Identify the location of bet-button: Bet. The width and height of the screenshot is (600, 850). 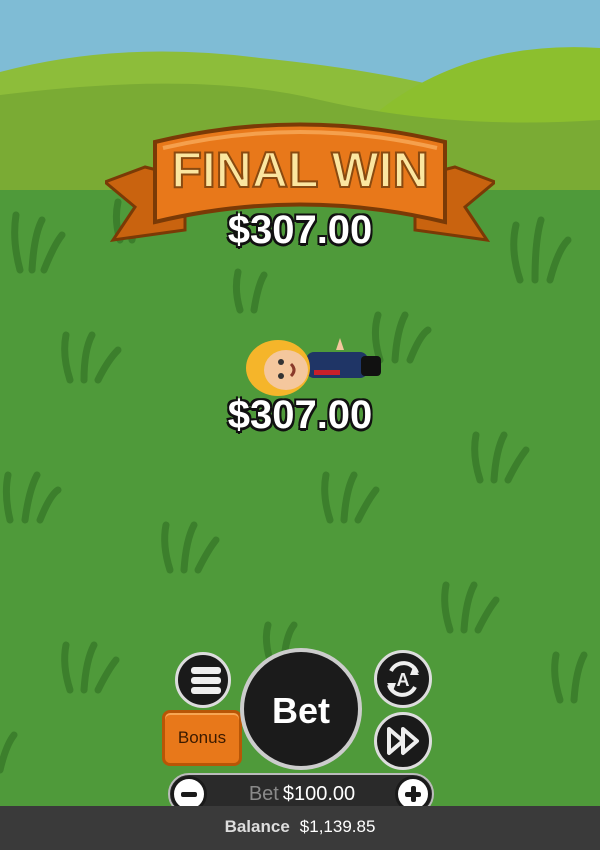
(301, 709).